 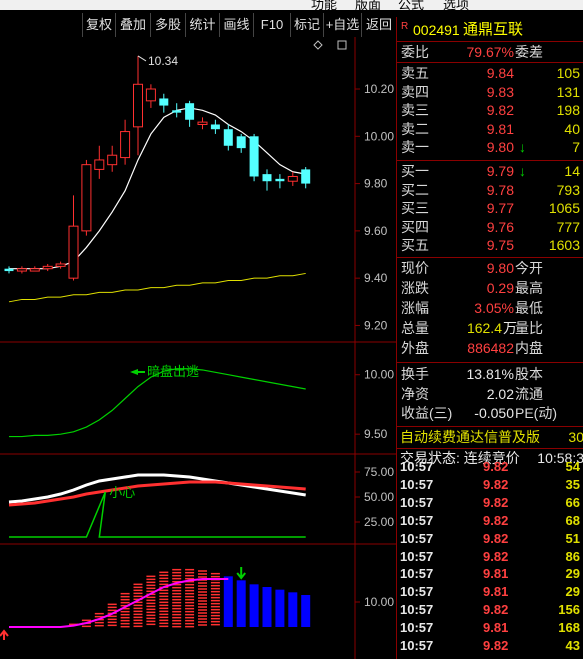 What do you see at coordinates (490, 73) in the screenshot?
I see `ask-row: 卖五 9.84 105` at bounding box center [490, 73].